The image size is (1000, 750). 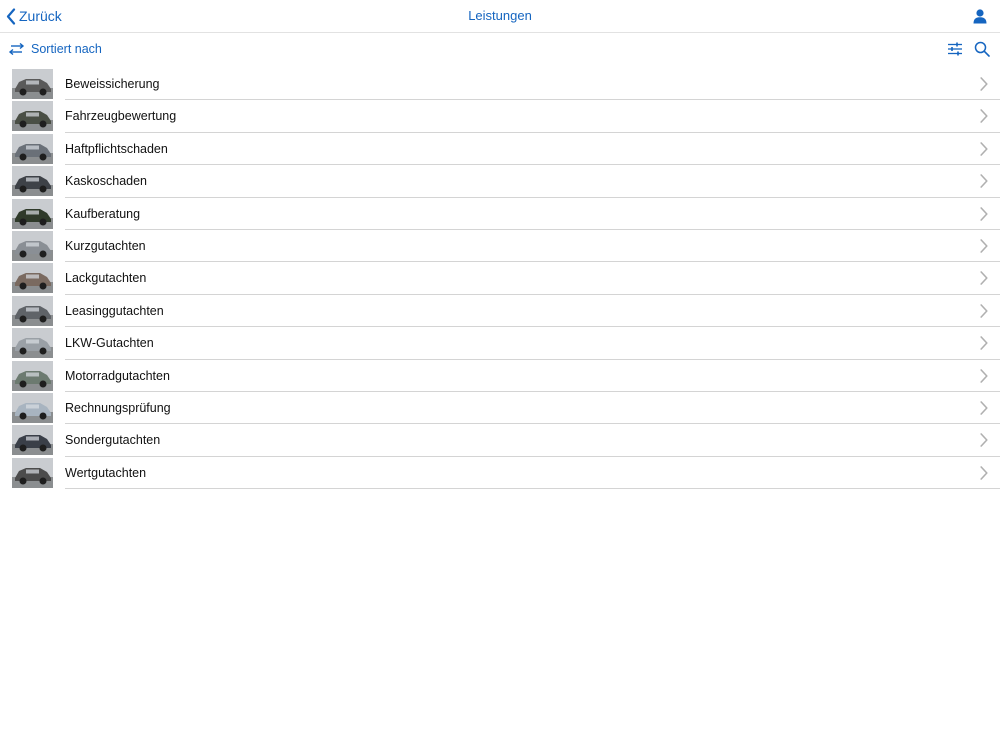 I want to click on profile-button, so click(x=980, y=16).